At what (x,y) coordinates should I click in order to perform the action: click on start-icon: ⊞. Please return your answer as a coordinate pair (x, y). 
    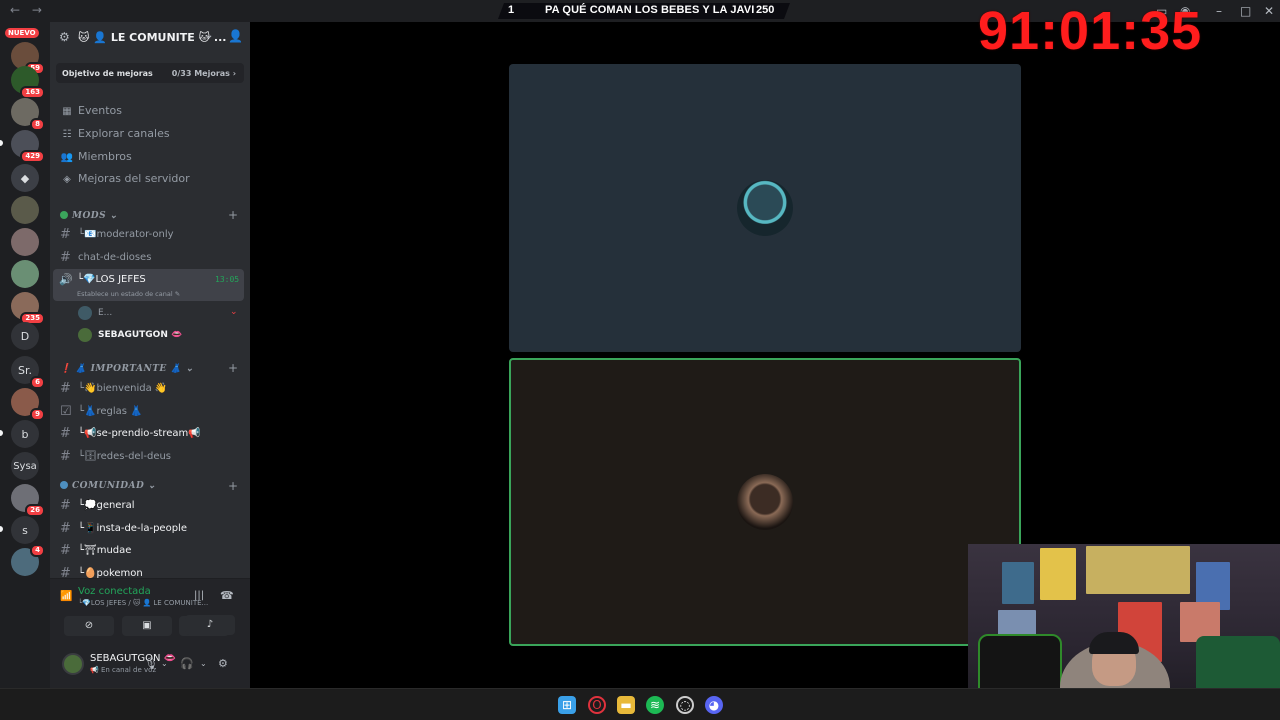
    Looking at the image, I should click on (567, 705).